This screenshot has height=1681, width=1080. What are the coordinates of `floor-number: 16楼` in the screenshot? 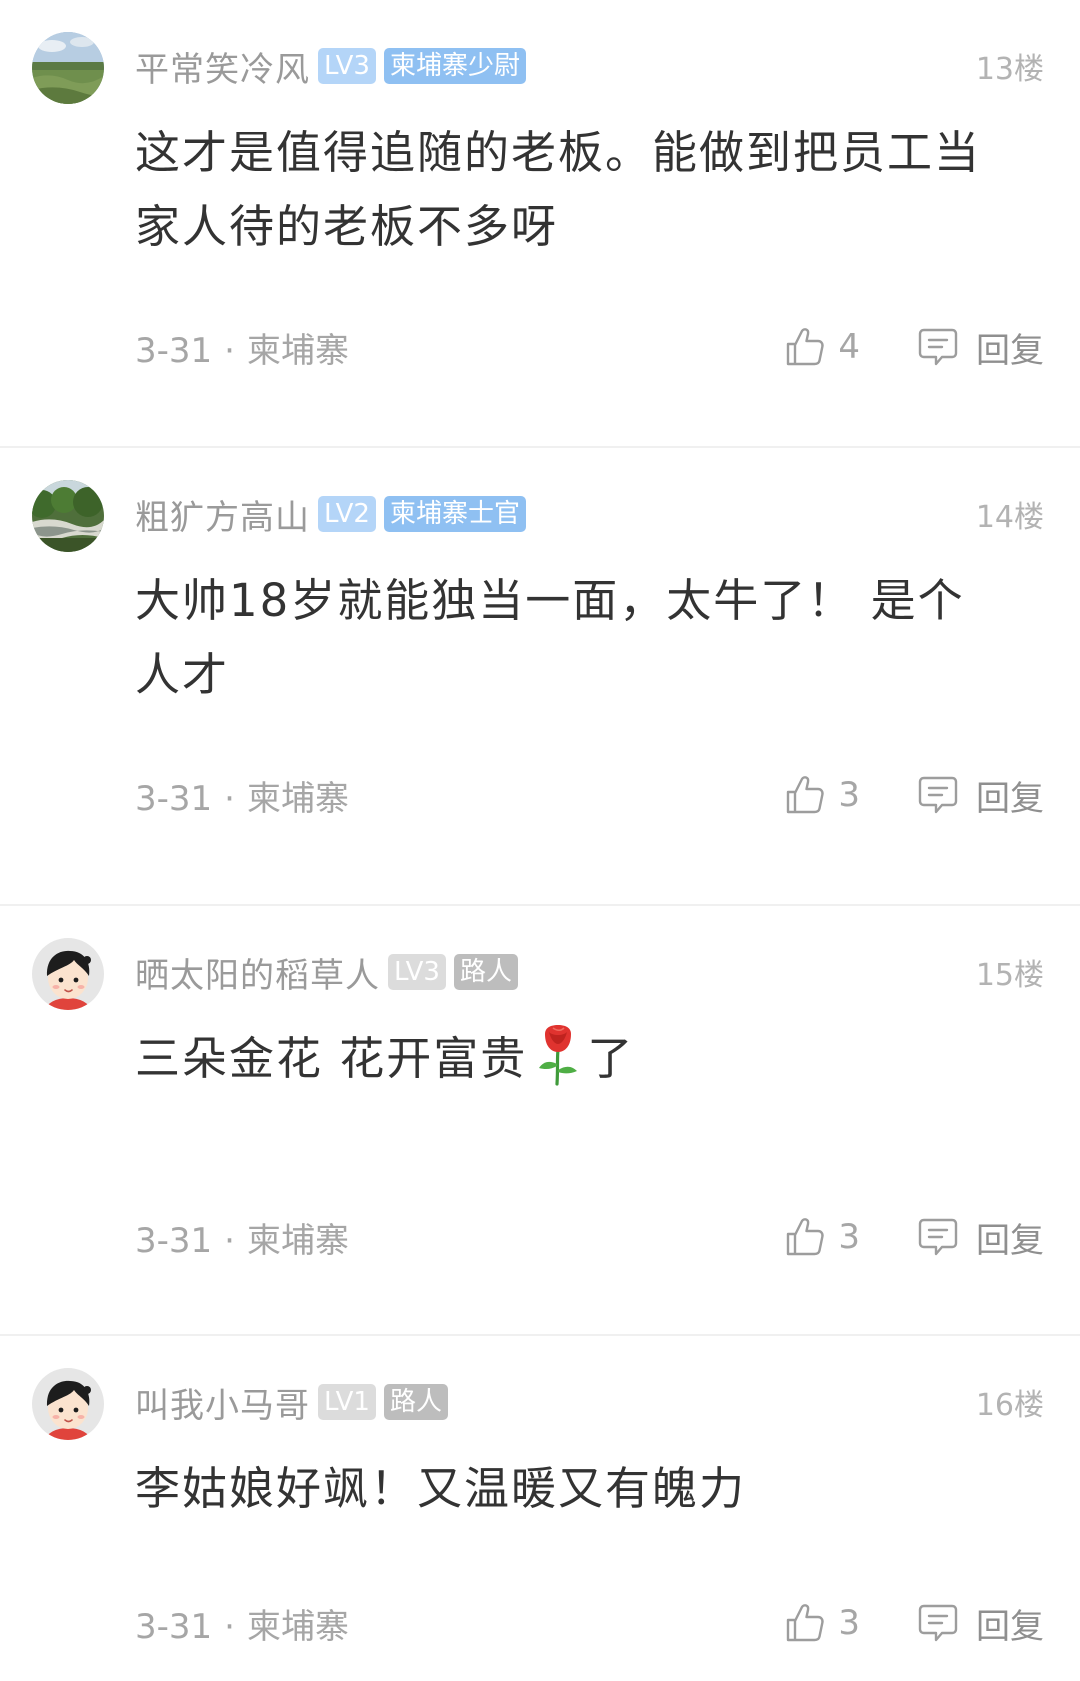 It's located at (1009, 1405).